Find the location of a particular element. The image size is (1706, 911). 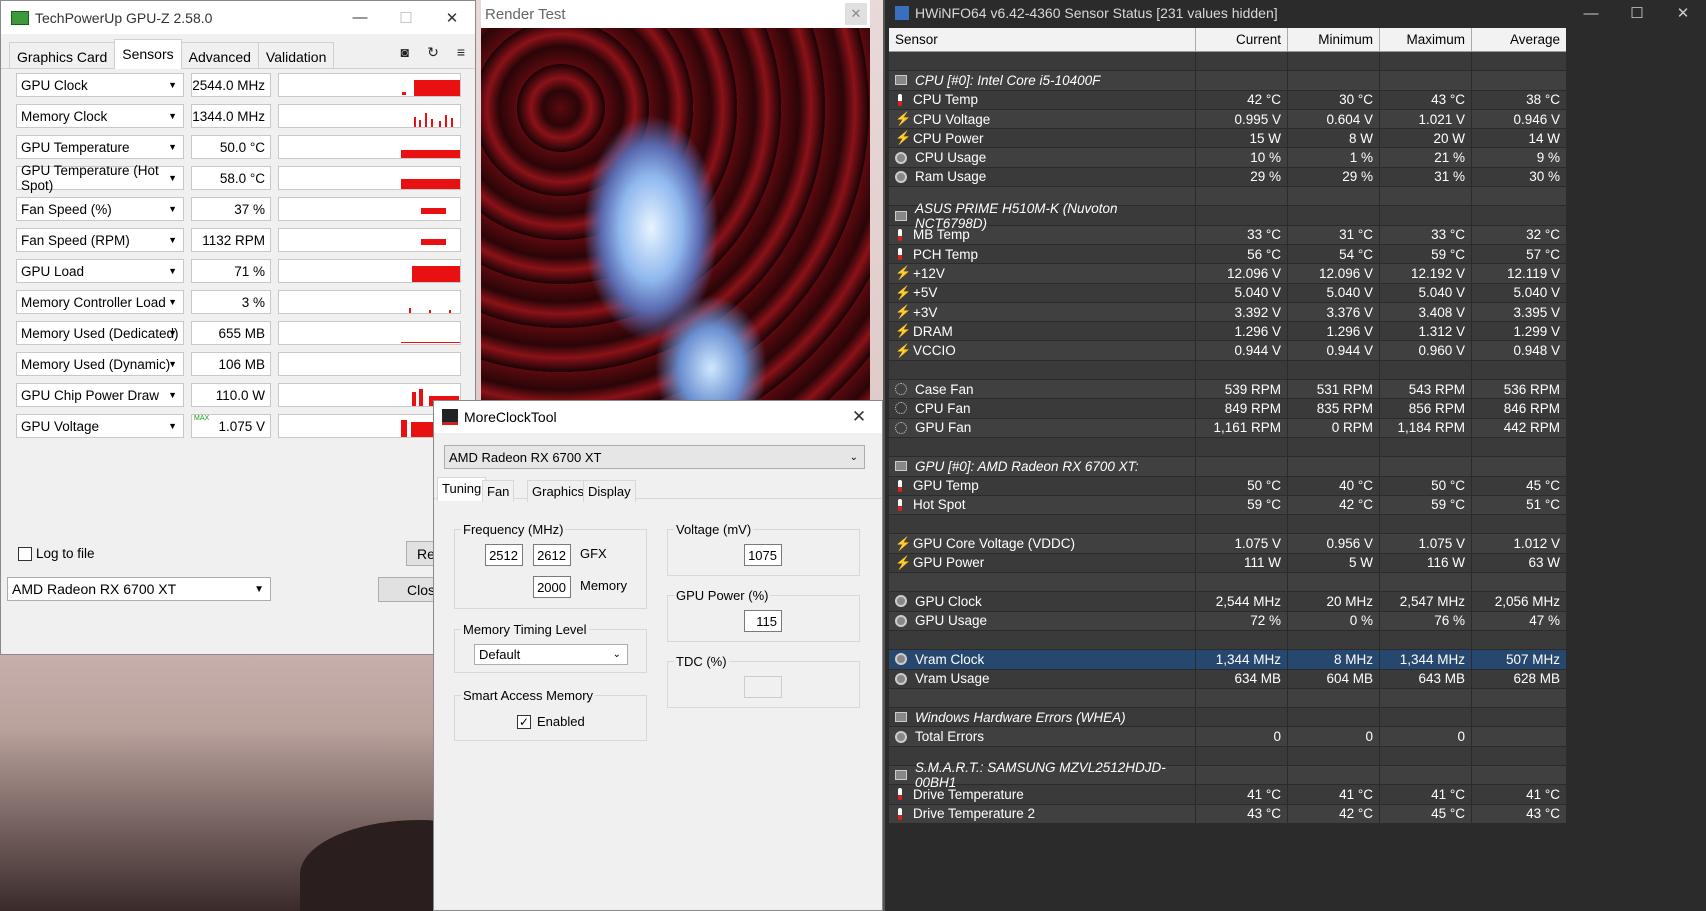

sensor-value: MAX 1.075 V is located at coordinates (231, 426).